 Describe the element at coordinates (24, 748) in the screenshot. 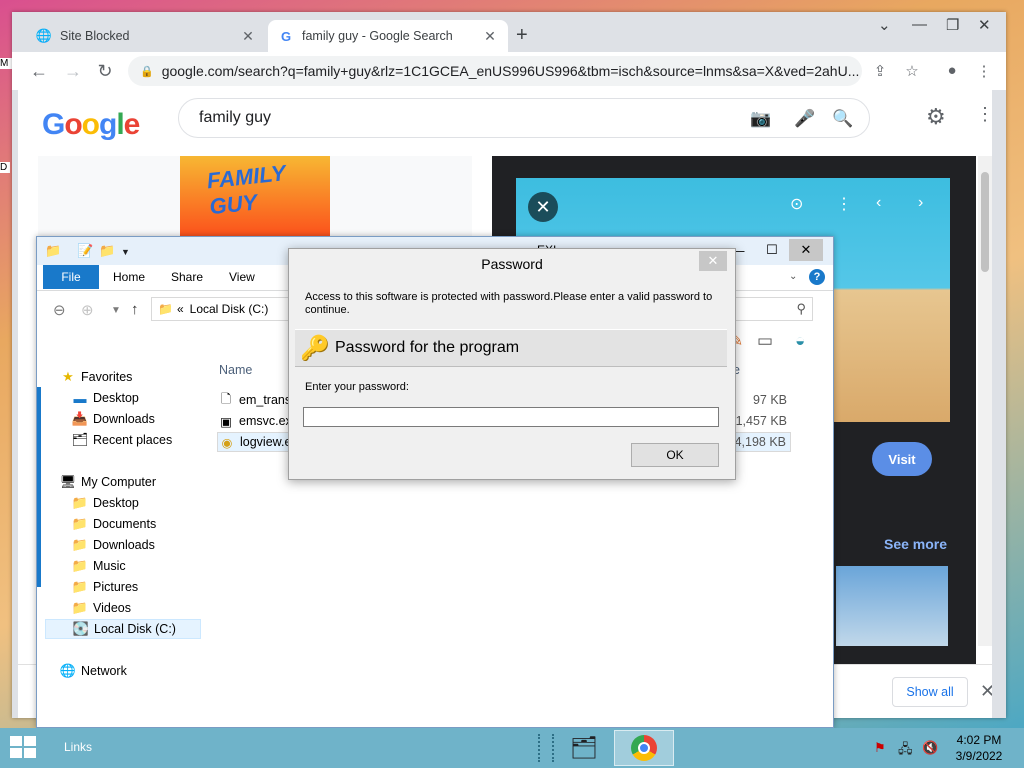

I see `start-button` at that location.